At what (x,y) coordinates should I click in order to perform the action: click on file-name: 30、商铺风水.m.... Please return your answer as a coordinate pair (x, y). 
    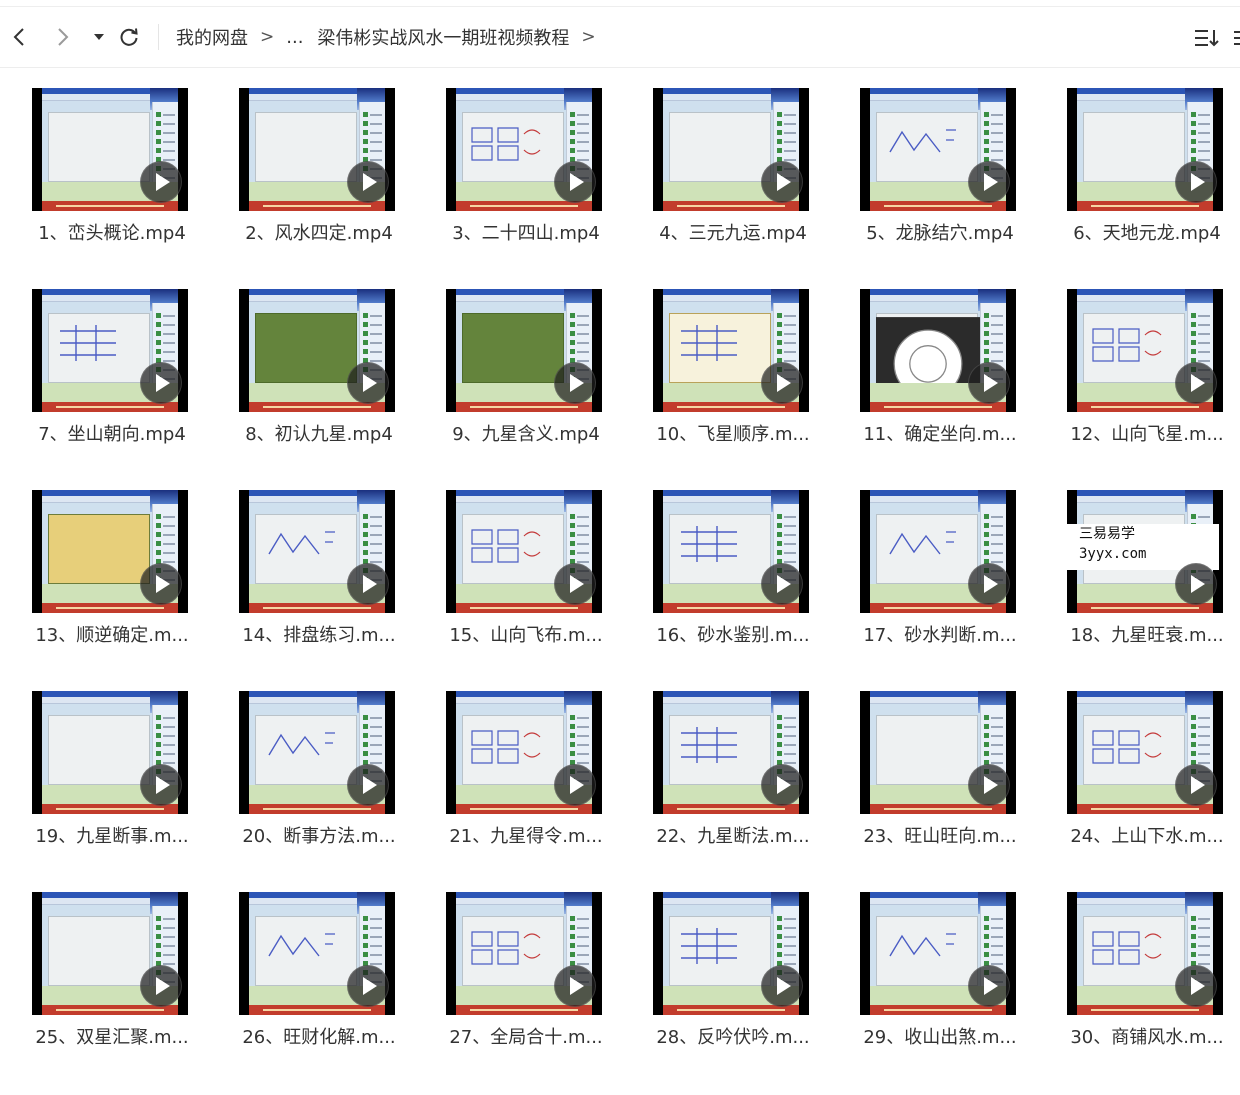
    Looking at the image, I should click on (1147, 1038).